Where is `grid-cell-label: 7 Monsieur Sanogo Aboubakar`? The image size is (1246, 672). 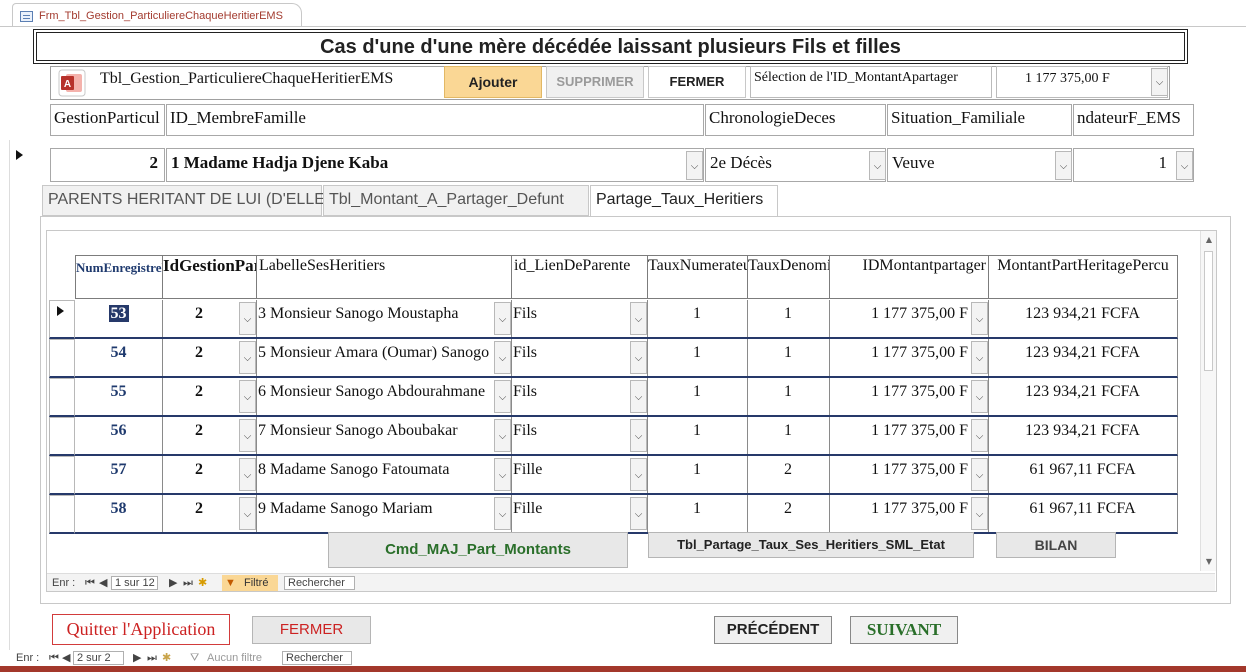 grid-cell-label: 7 Monsieur Sanogo Aboubakar is located at coordinates (384, 436).